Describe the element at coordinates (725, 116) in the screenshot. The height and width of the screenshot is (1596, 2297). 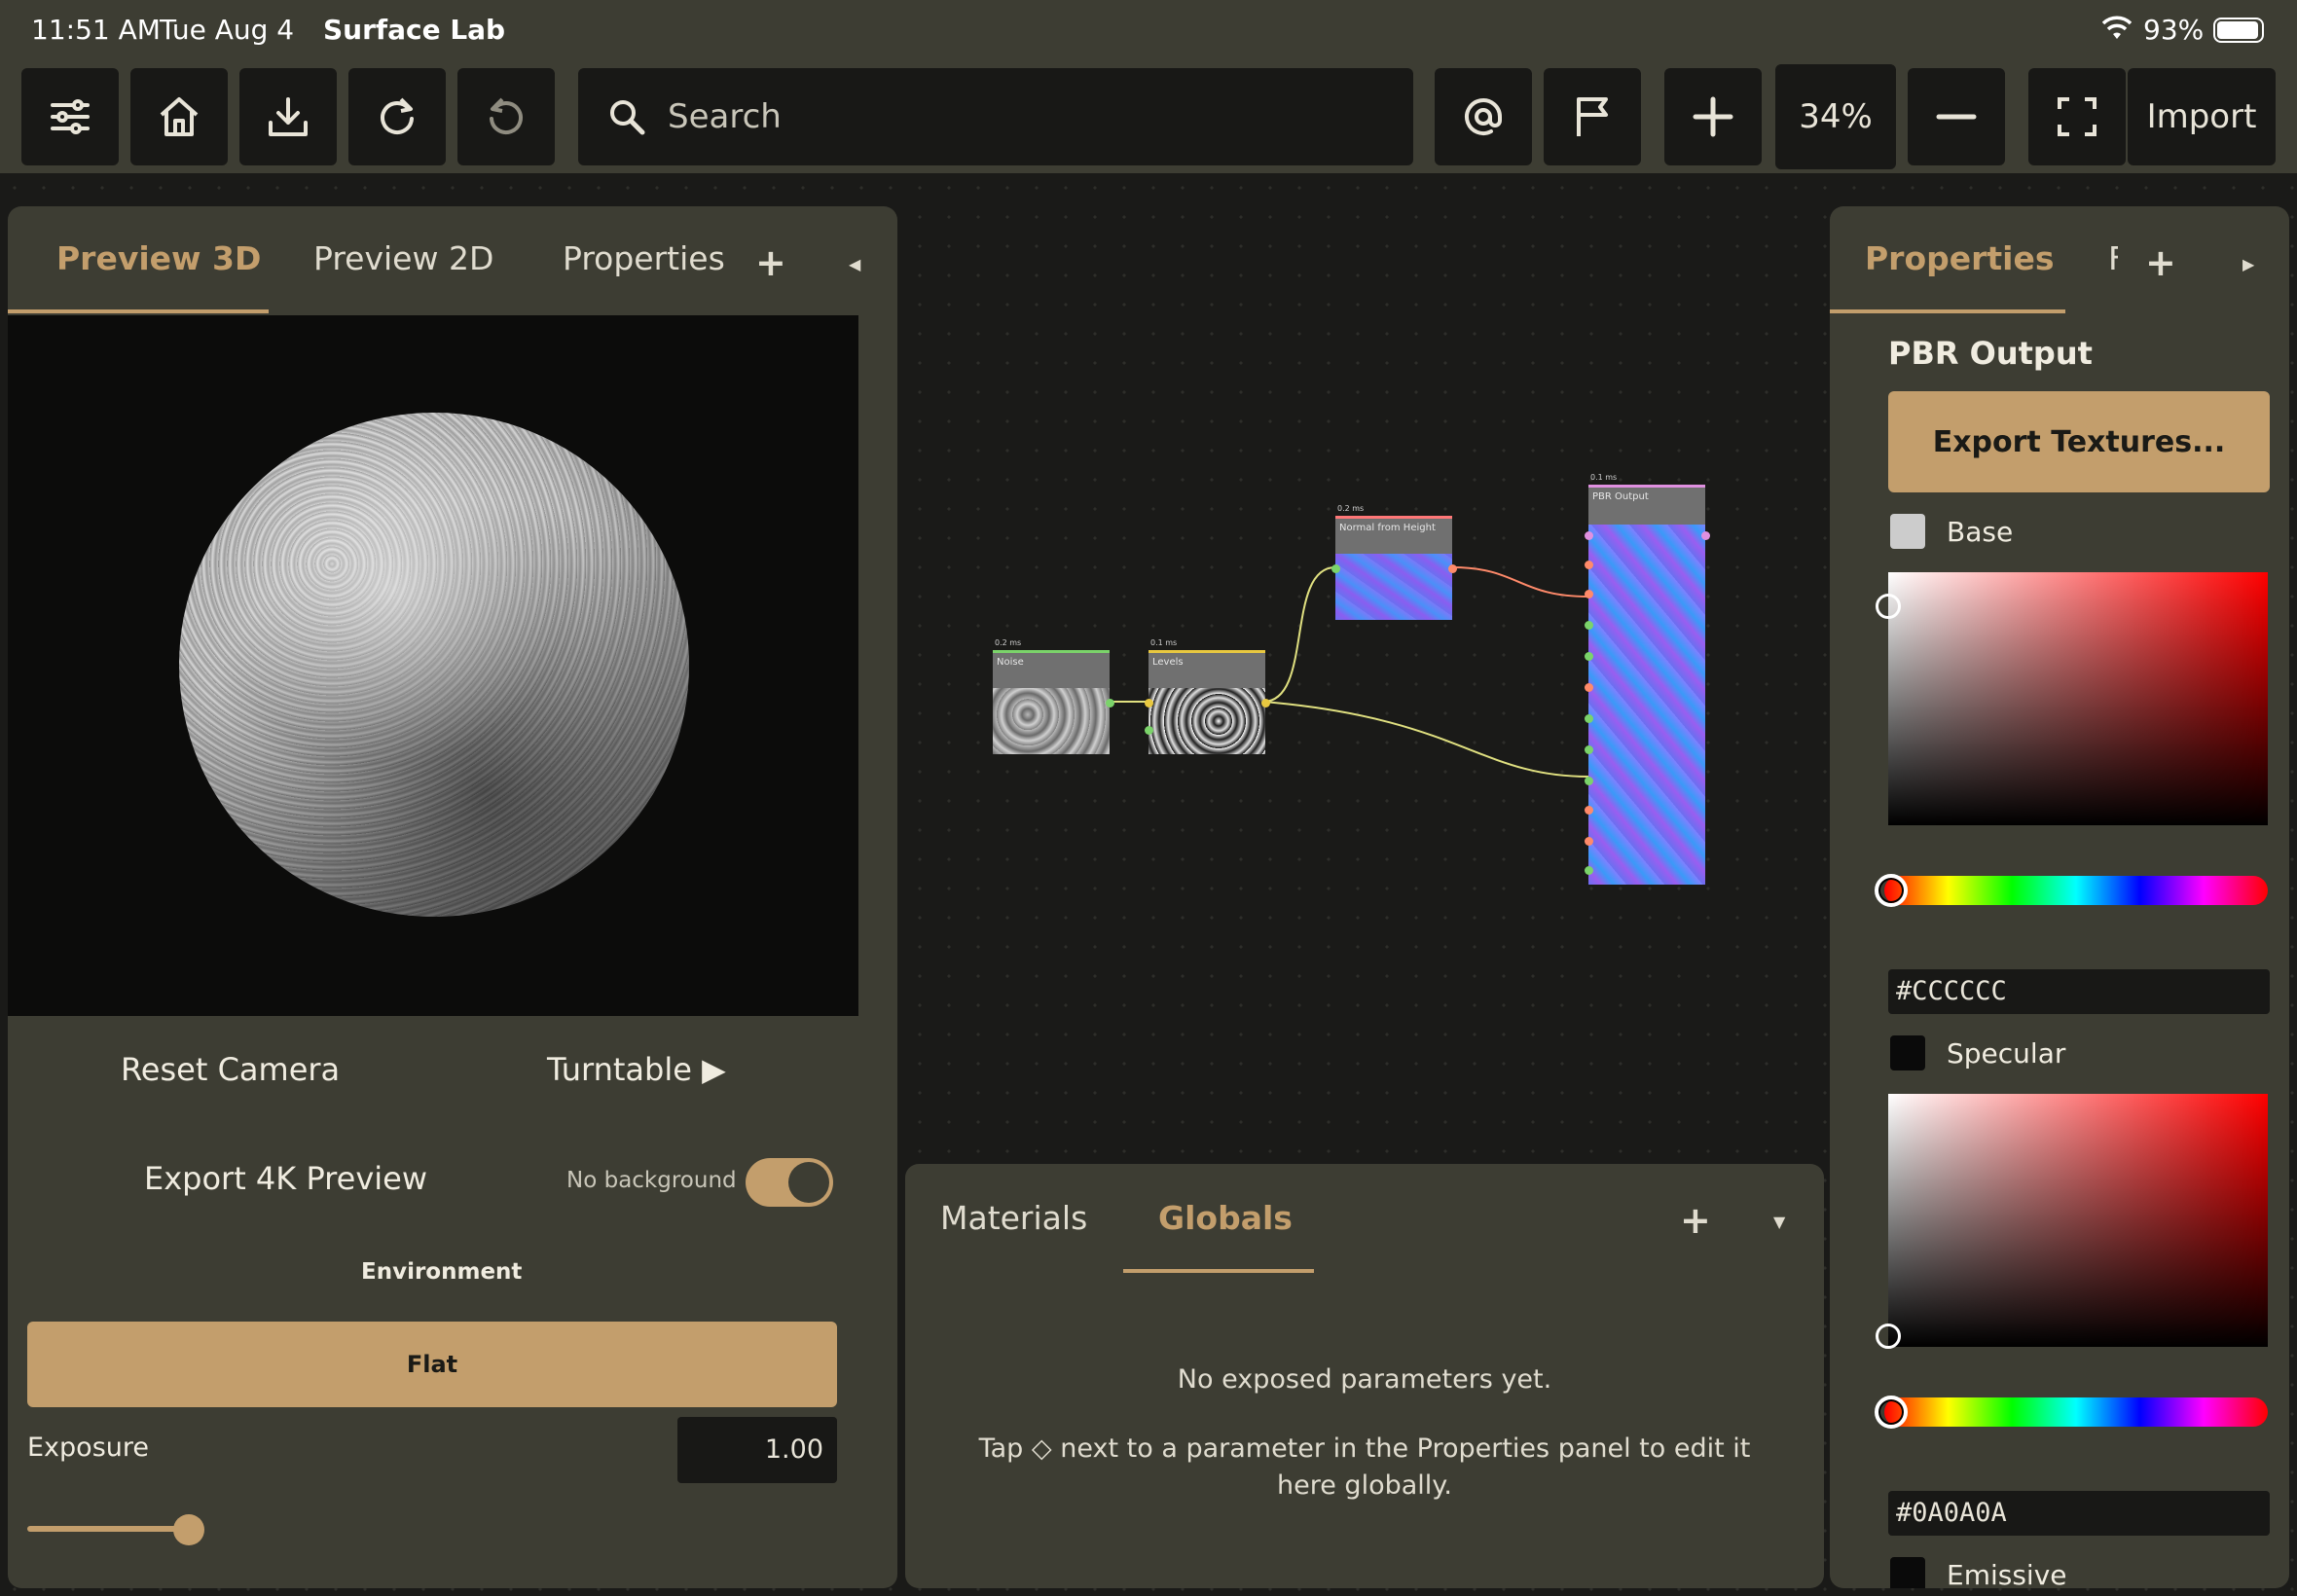
I see `search-placeholder: Search` at that location.